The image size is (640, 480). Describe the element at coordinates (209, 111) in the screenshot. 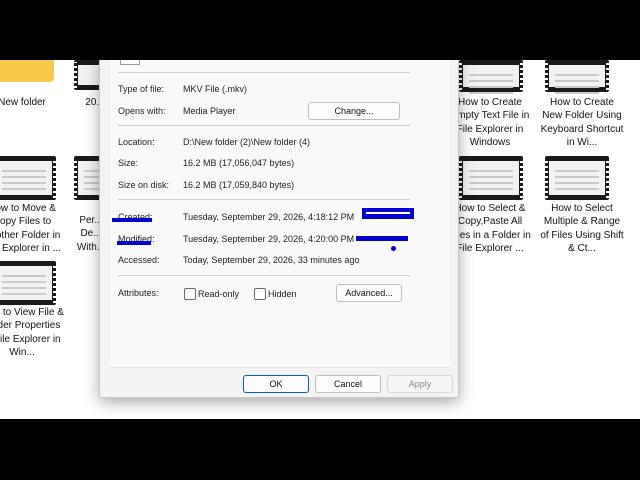

I see `opens-with-value: Media Player` at that location.